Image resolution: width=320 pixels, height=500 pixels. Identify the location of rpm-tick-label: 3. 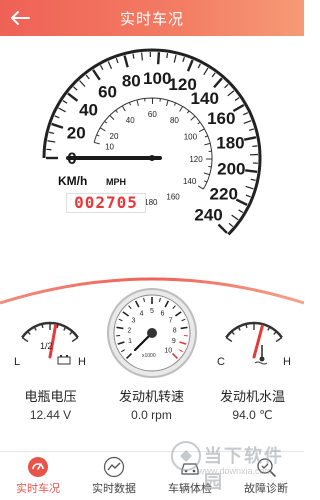
(133, 320).